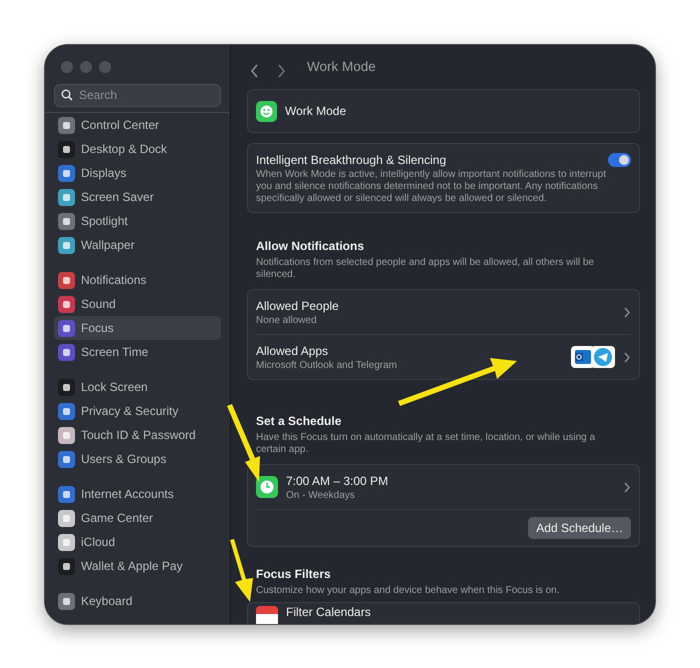  Describe the element at coordinates (137, 352) in the screenshot. I see `sidebar-item: Screen Time` at that location.